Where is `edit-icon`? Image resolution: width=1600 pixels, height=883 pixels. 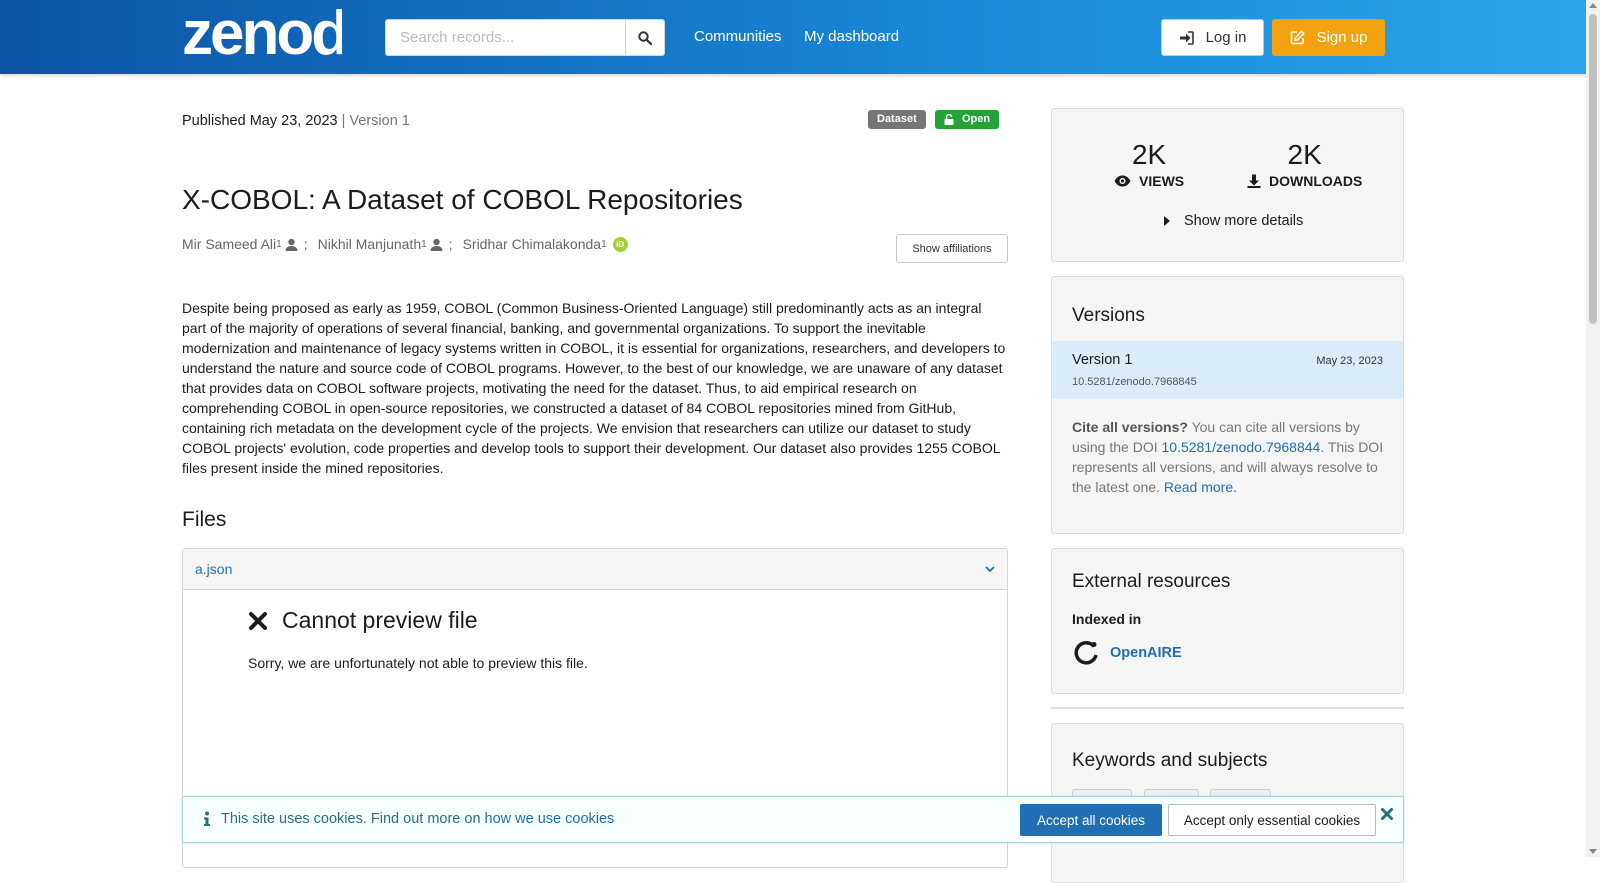 edit-icon is located at coordinates (1297, 37).